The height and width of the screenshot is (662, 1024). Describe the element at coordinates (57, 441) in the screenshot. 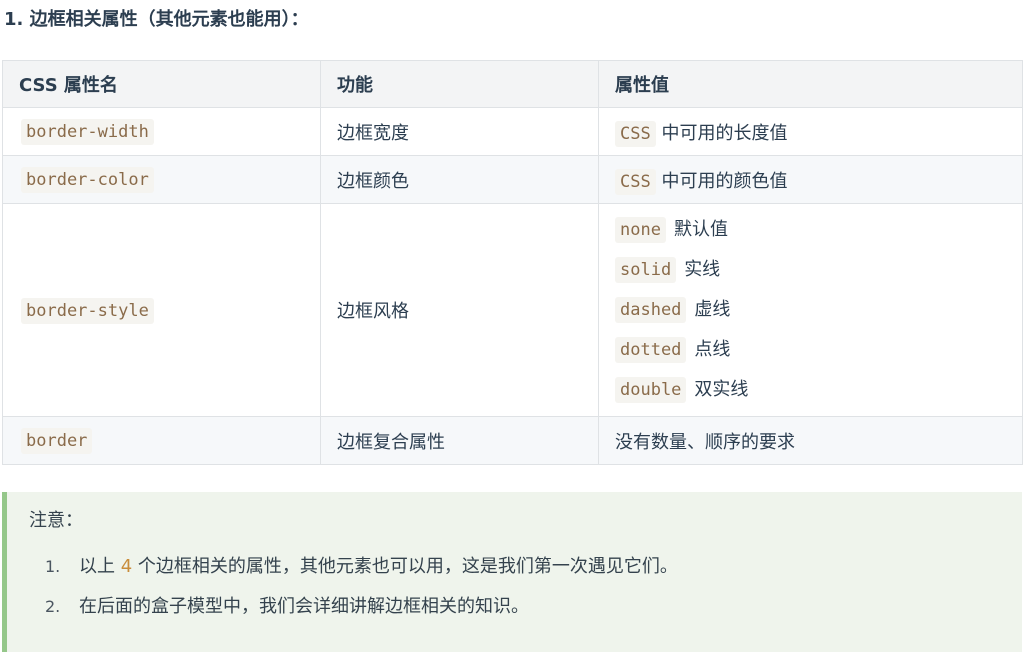

I see `property-code: border` at that location.